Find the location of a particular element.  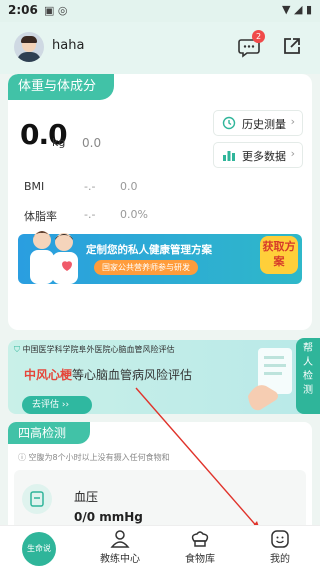

tab-home: 生命说 is located at coordinates (39, 549).